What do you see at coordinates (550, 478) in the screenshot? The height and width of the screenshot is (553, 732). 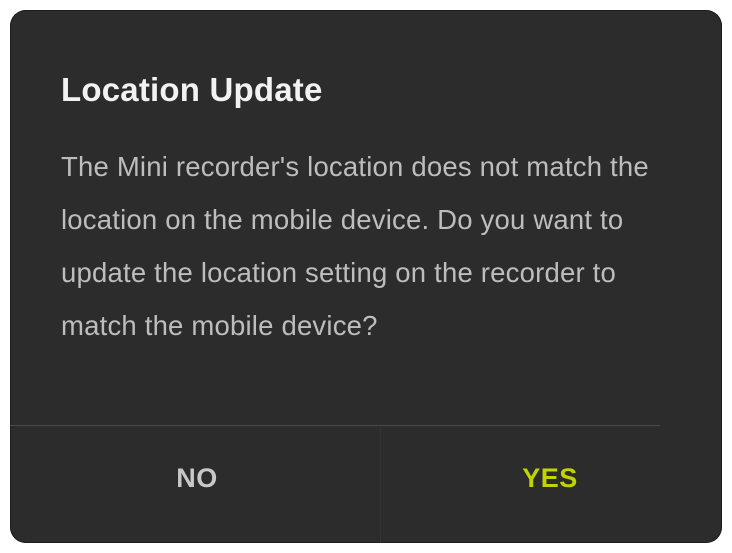 I see `yes-button-label: YES` at bounding box center [550, 478].